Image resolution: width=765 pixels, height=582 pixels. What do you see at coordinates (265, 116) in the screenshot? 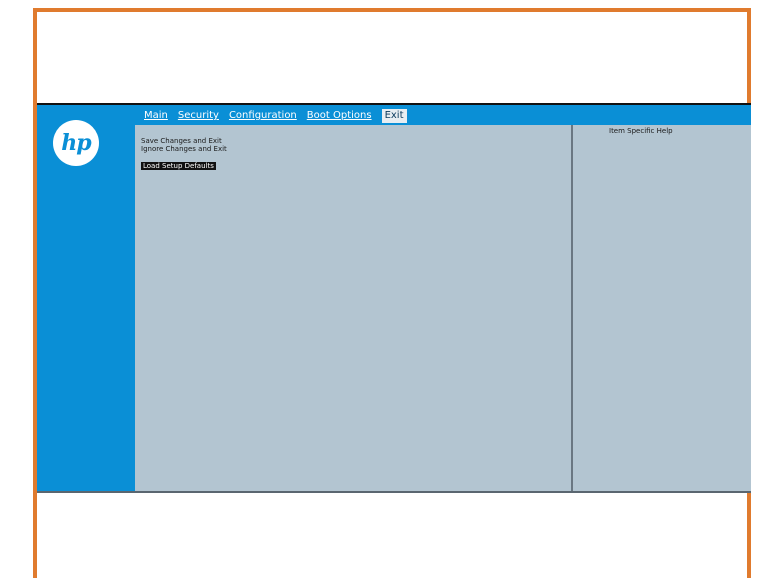
I see `menu-tab-configuration: Configuration` at bounding box center [265, 116].